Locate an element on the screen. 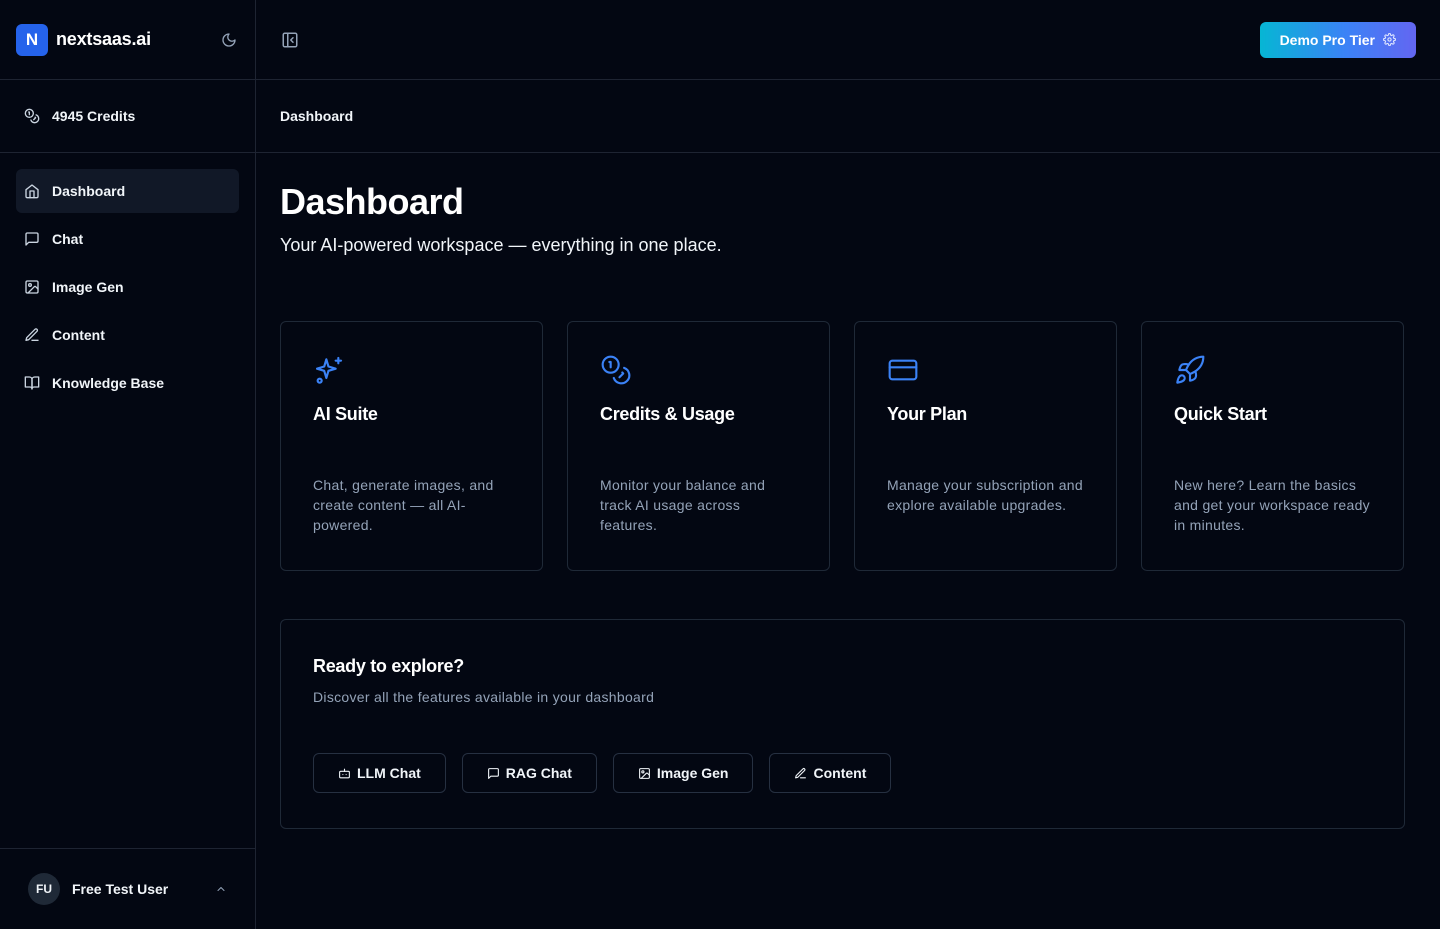 The height and width of the screenshot is (929, 1440). card-title: Your Plan is located at coordinates (927, 414).